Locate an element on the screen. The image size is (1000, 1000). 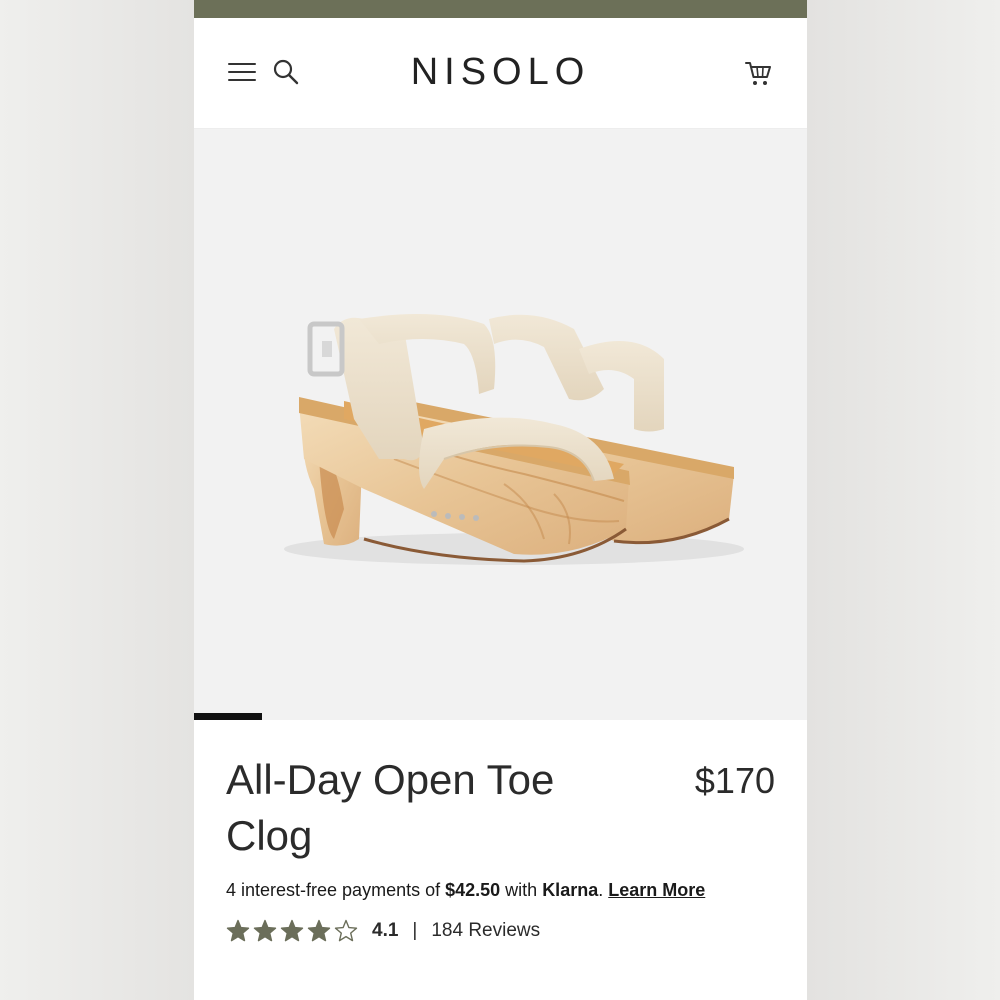
star-empty-icon is located at coordinates (346, 931).